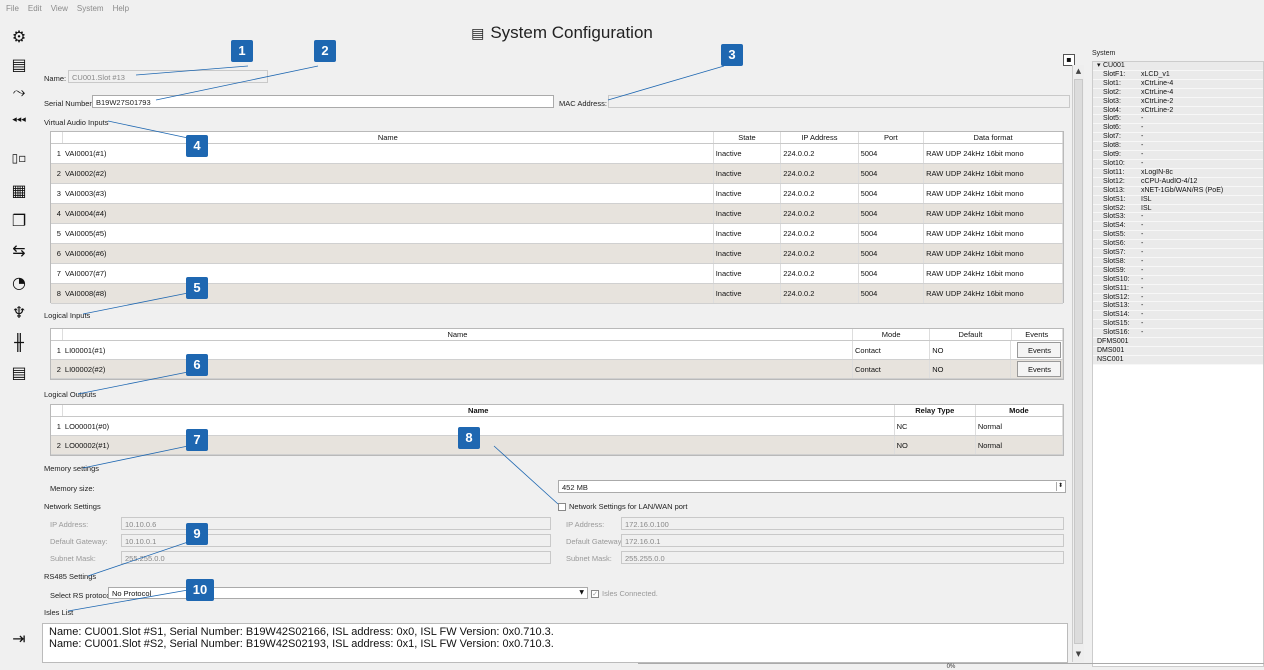 The width and height of the screenshot is (1264, 670). Describe the element at coordinates (1178, 66) in the screenshot. I see `tree-item: ▾ CU001` at that location.